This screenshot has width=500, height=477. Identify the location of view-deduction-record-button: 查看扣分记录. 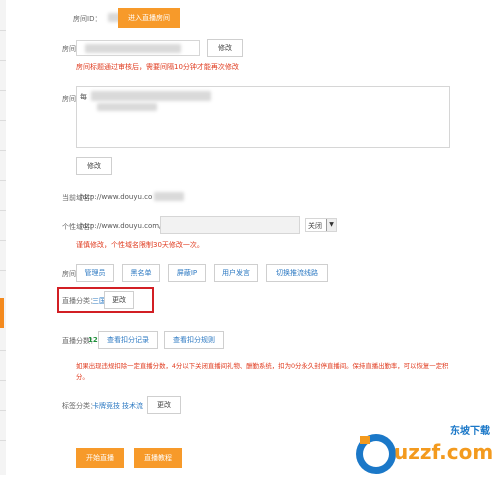
(128, 340).